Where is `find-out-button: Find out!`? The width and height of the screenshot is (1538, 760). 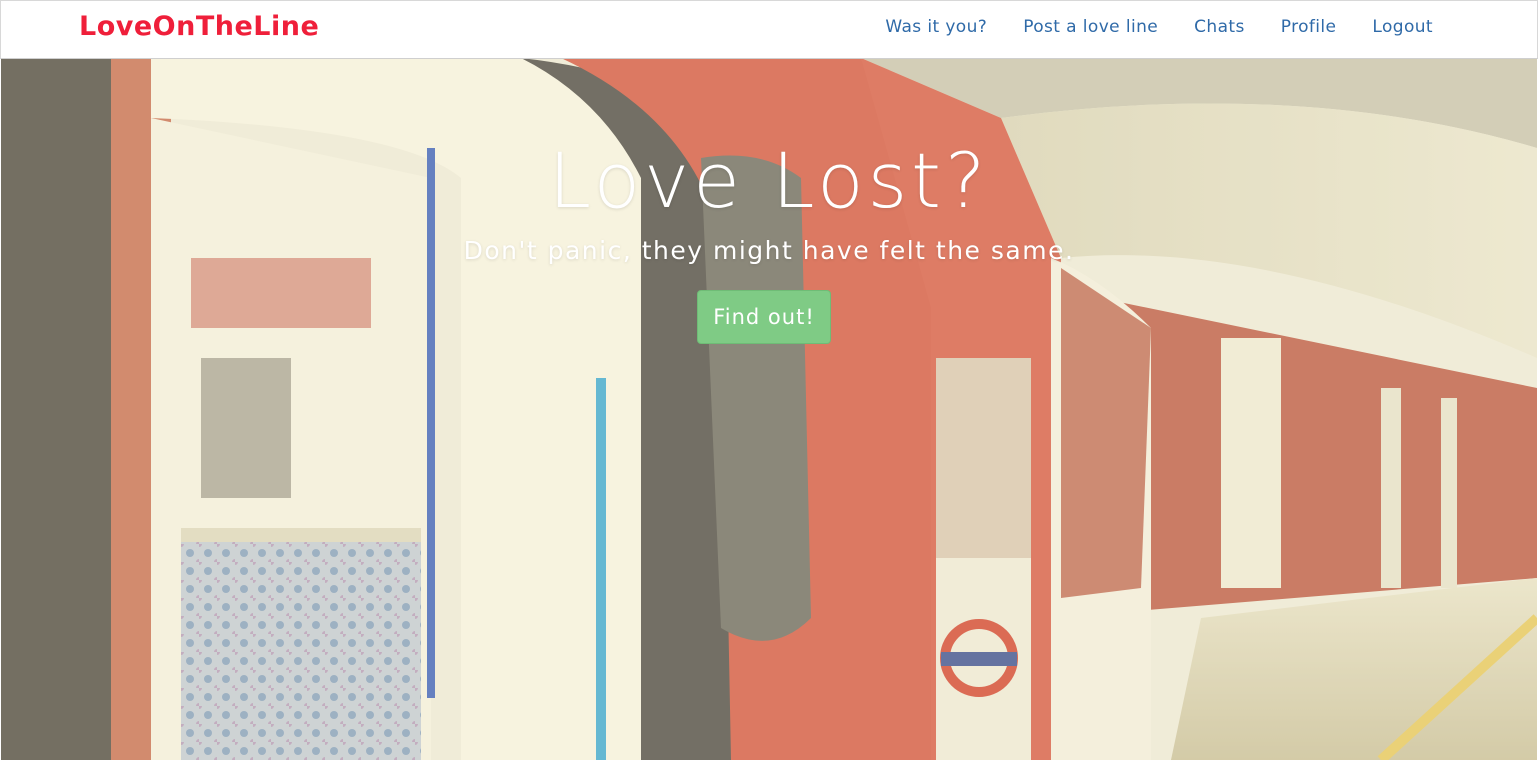
find-out-button: Find out! is located at coordinates (764, 317).